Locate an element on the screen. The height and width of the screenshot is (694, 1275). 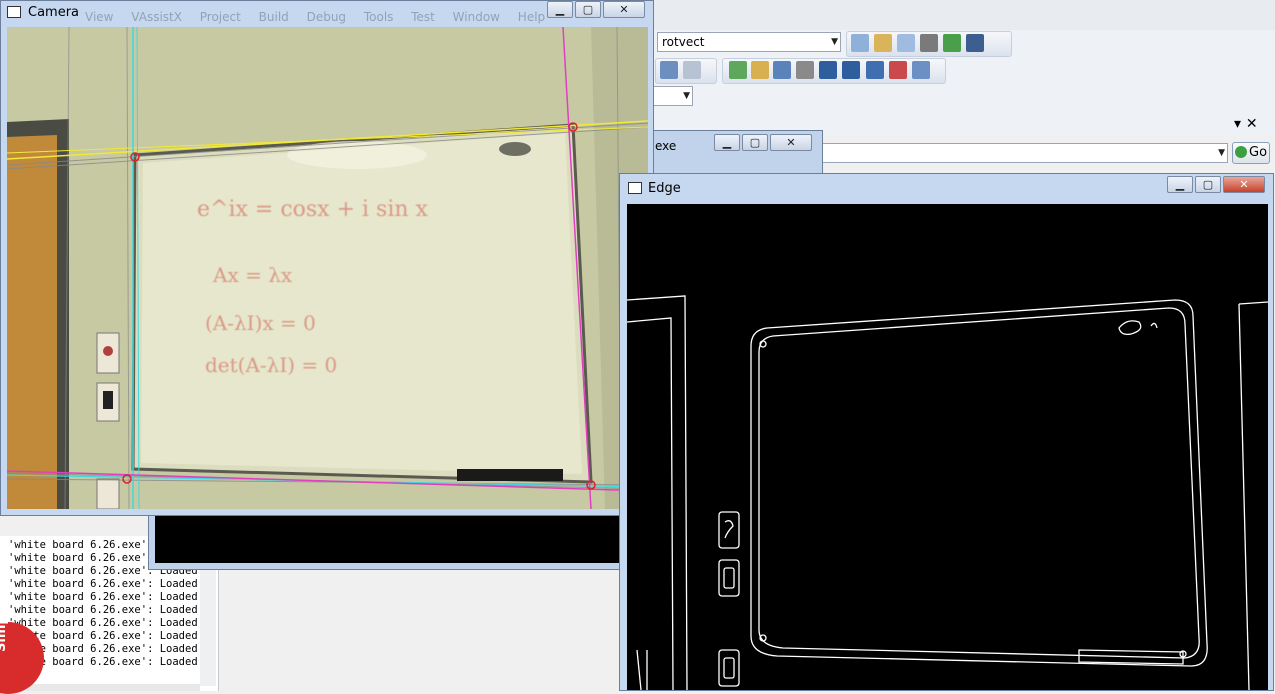
whiteboard-line: Ax = λx is located at coordinates (253, 275).